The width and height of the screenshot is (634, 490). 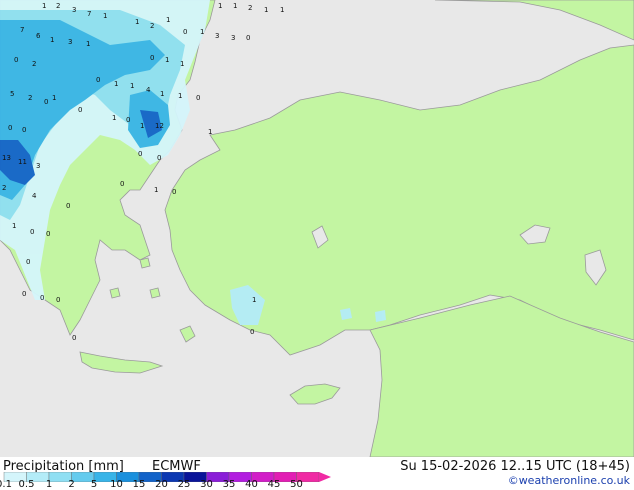 I want to click on map-label: 5, so click(x=12, y=94).